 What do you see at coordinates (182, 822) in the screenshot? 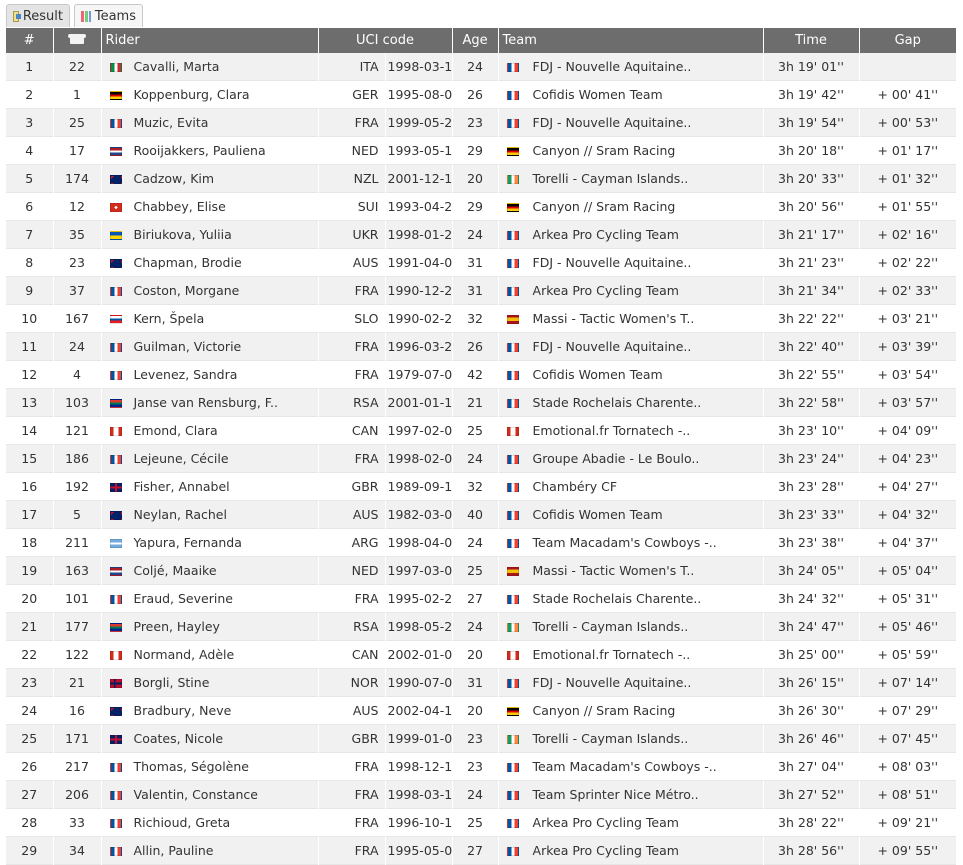
I see `rider-name: Richioud, Greta` at bounding box center [182, 822].